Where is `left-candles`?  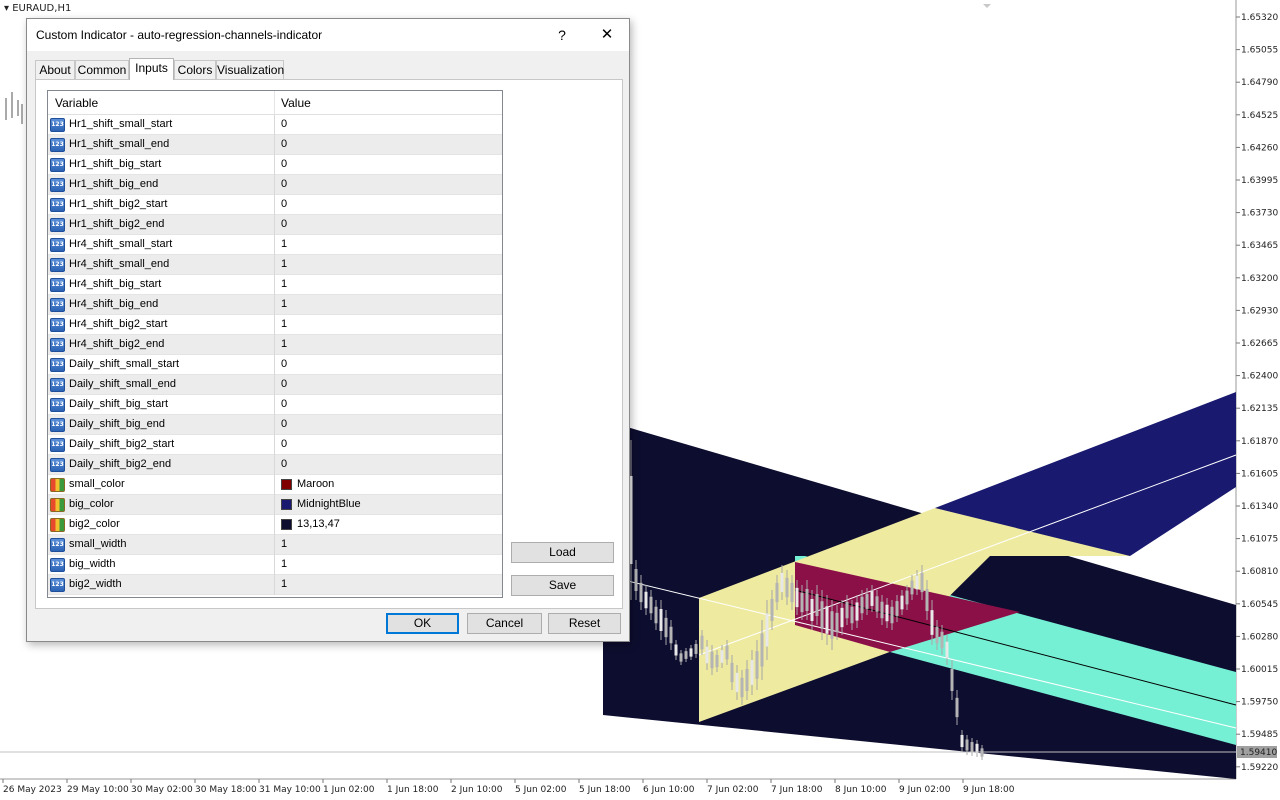
left-candles is located at coordinates (14, 108).